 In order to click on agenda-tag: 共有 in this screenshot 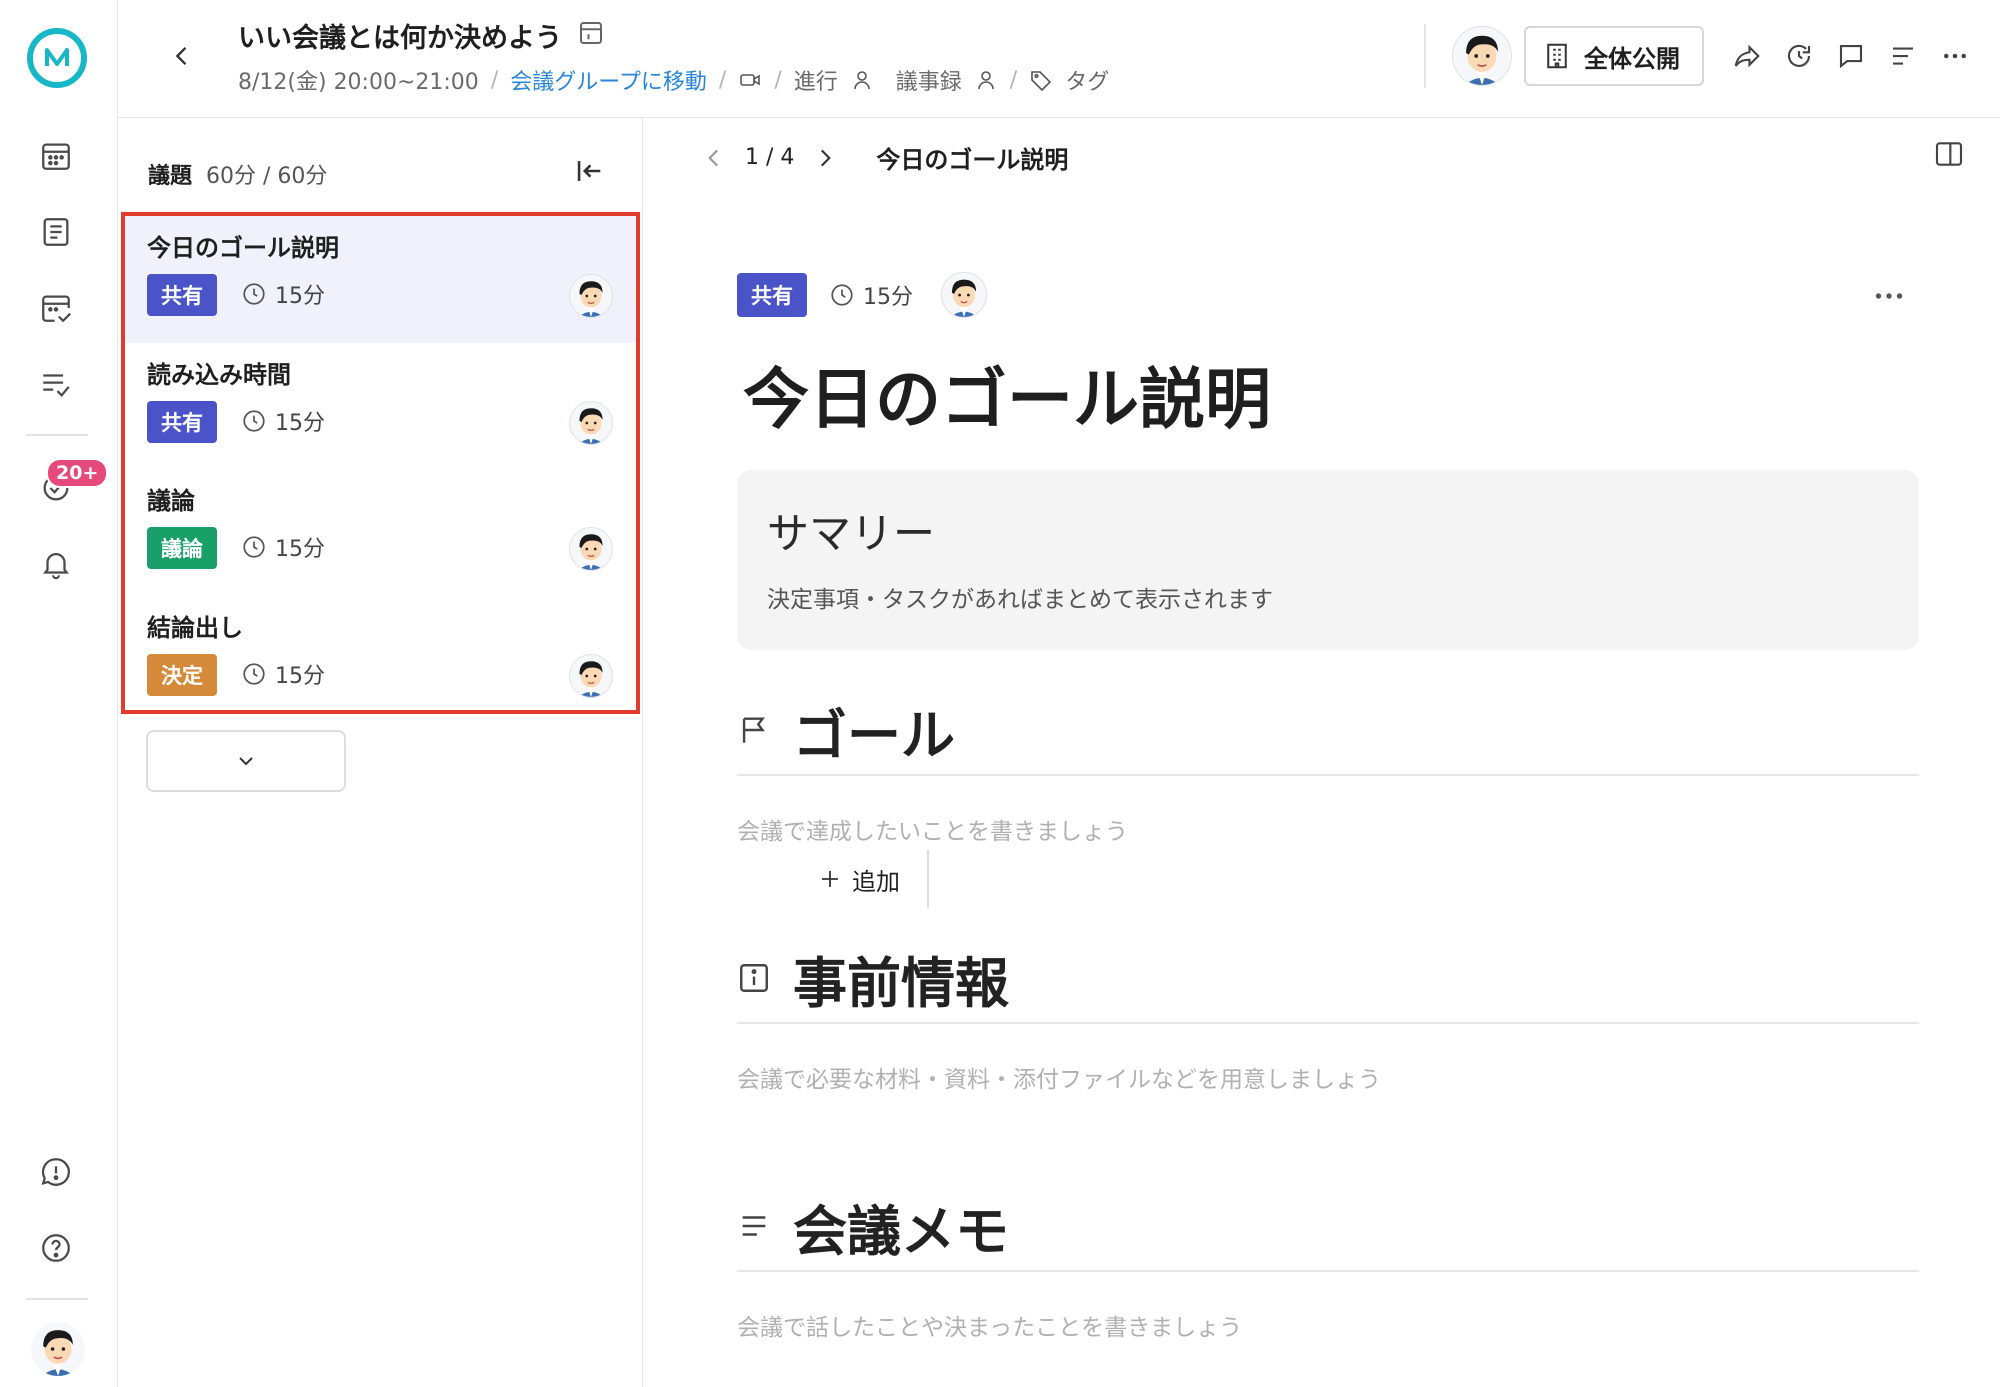, I will do `click(772, 295)`.